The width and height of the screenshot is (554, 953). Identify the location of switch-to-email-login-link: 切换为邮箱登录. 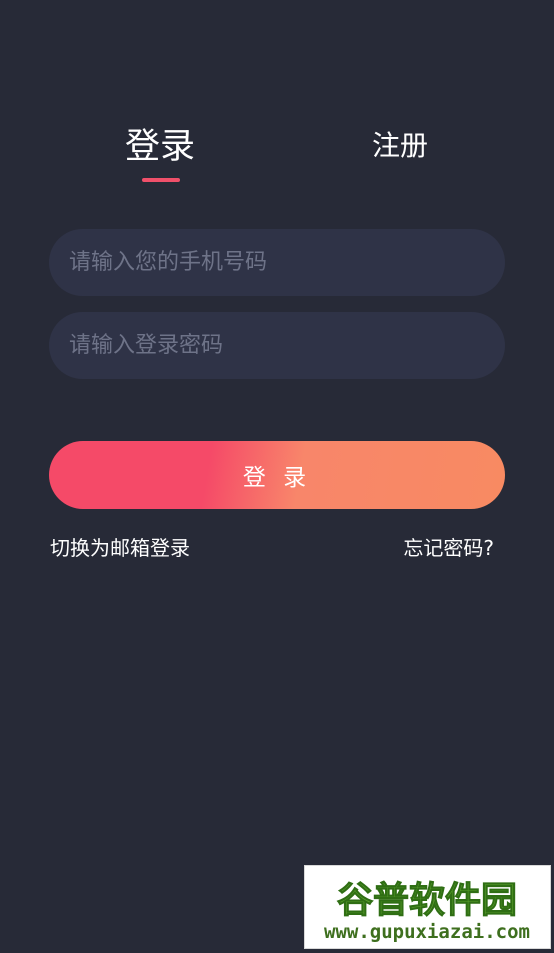
(120, 548).